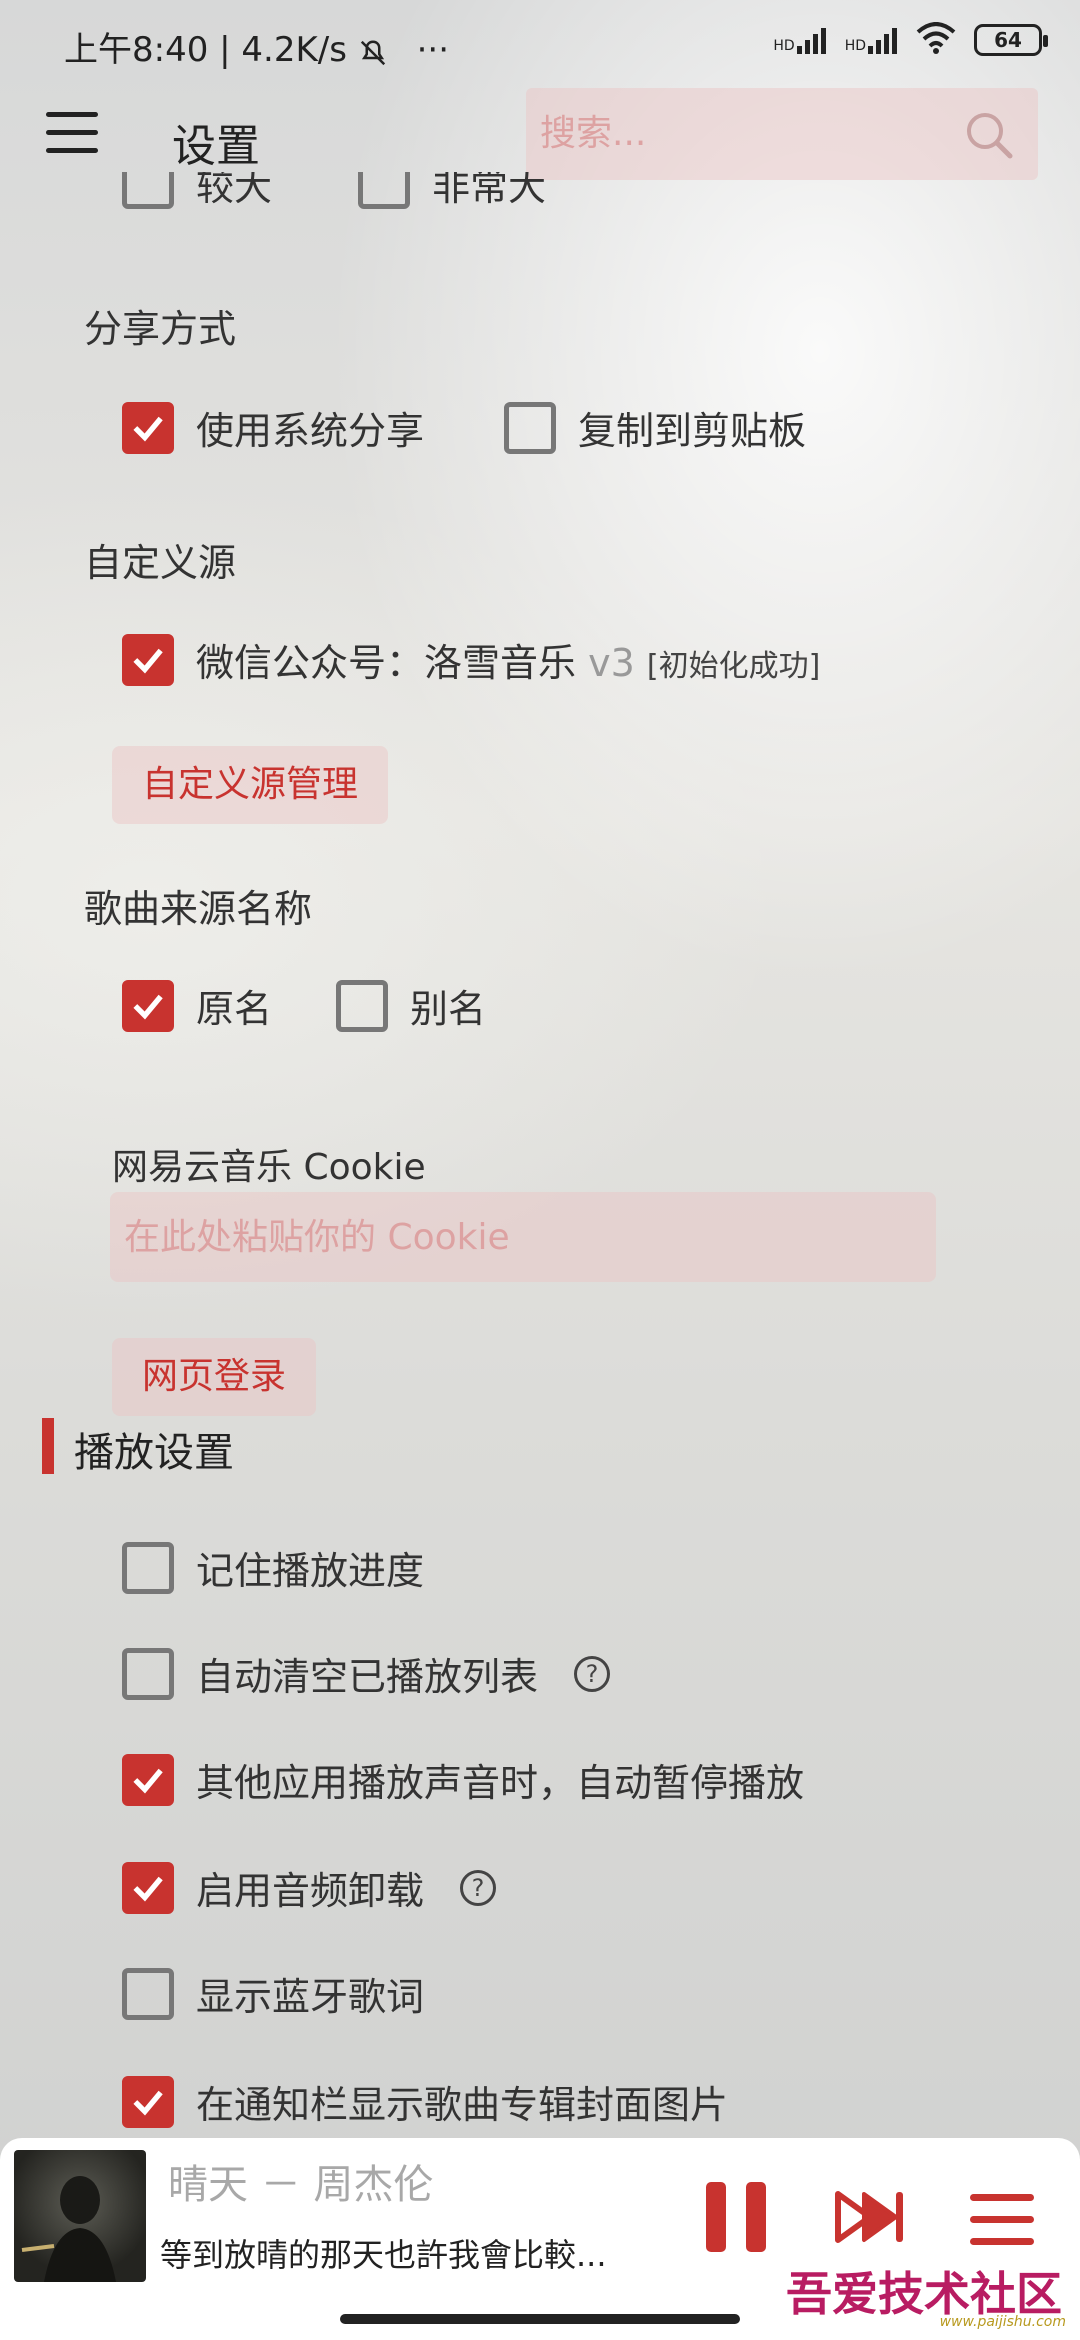 Image resolution: width=1080 pixels, height=2340 pixels. What do you see at coordinates (871, 40) in the screenshot?
I see `signal-icon-2: HD` at bounding box center [871, 40].